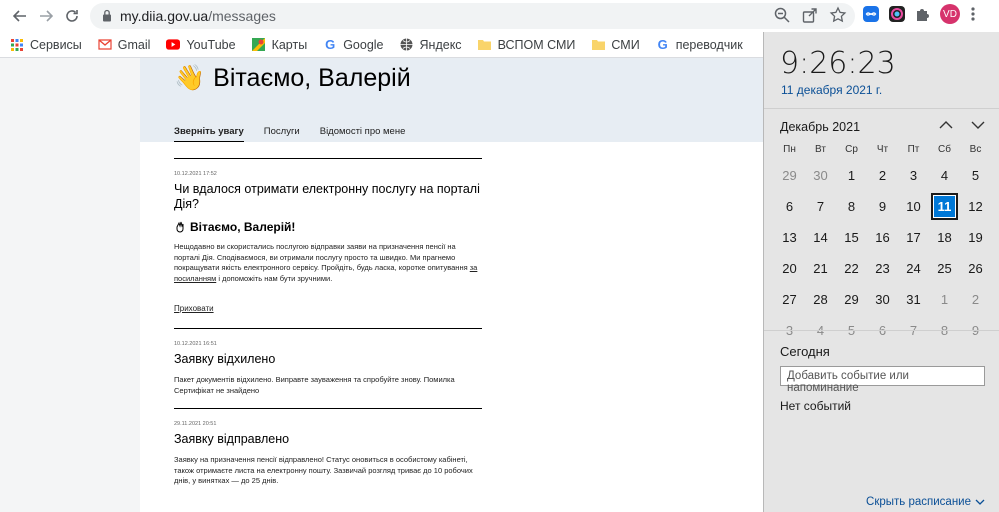 The height and width of the screenshot is (512, 999). What do you see at coordinates (789, 268) in the screenshot?
I see `calendar-day: 20` at bounding box center [789, 268].